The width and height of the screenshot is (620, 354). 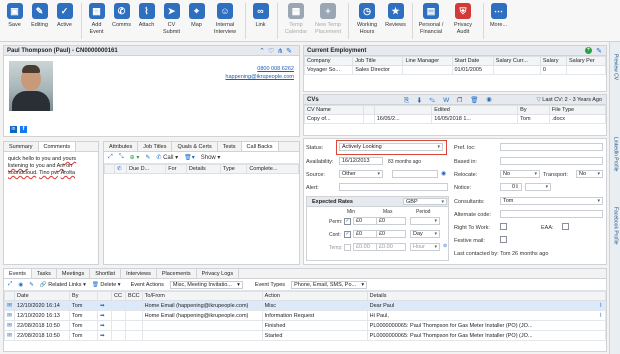 I want to click on status-select: Actively Looking ▾, so click(x=391, y=147).